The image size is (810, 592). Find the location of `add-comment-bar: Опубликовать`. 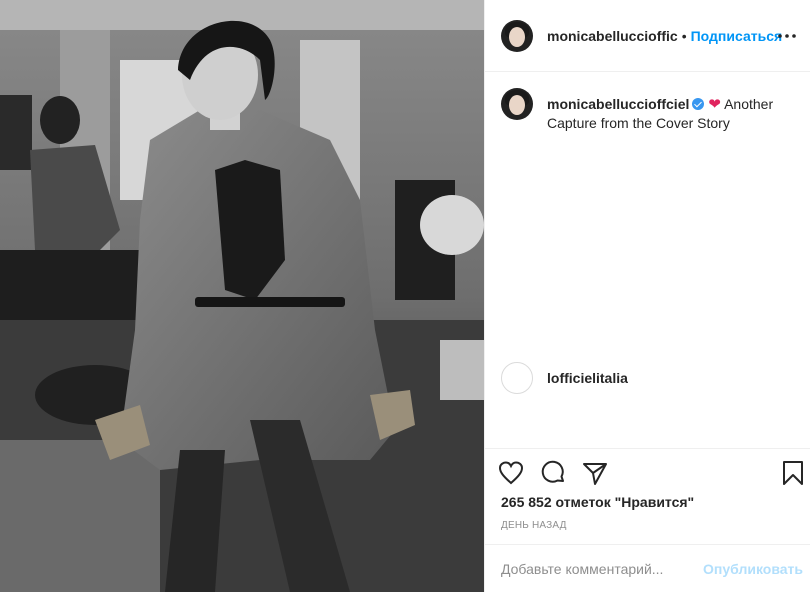

add-comment-bar: Опубликовать is located at coordinates (647, 568).